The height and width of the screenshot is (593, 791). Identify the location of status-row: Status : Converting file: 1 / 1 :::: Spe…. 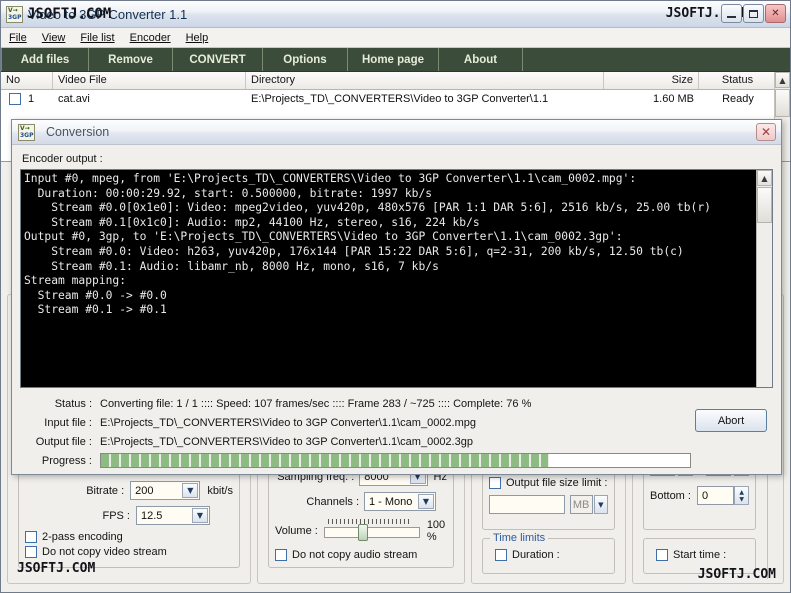
(396, 403).